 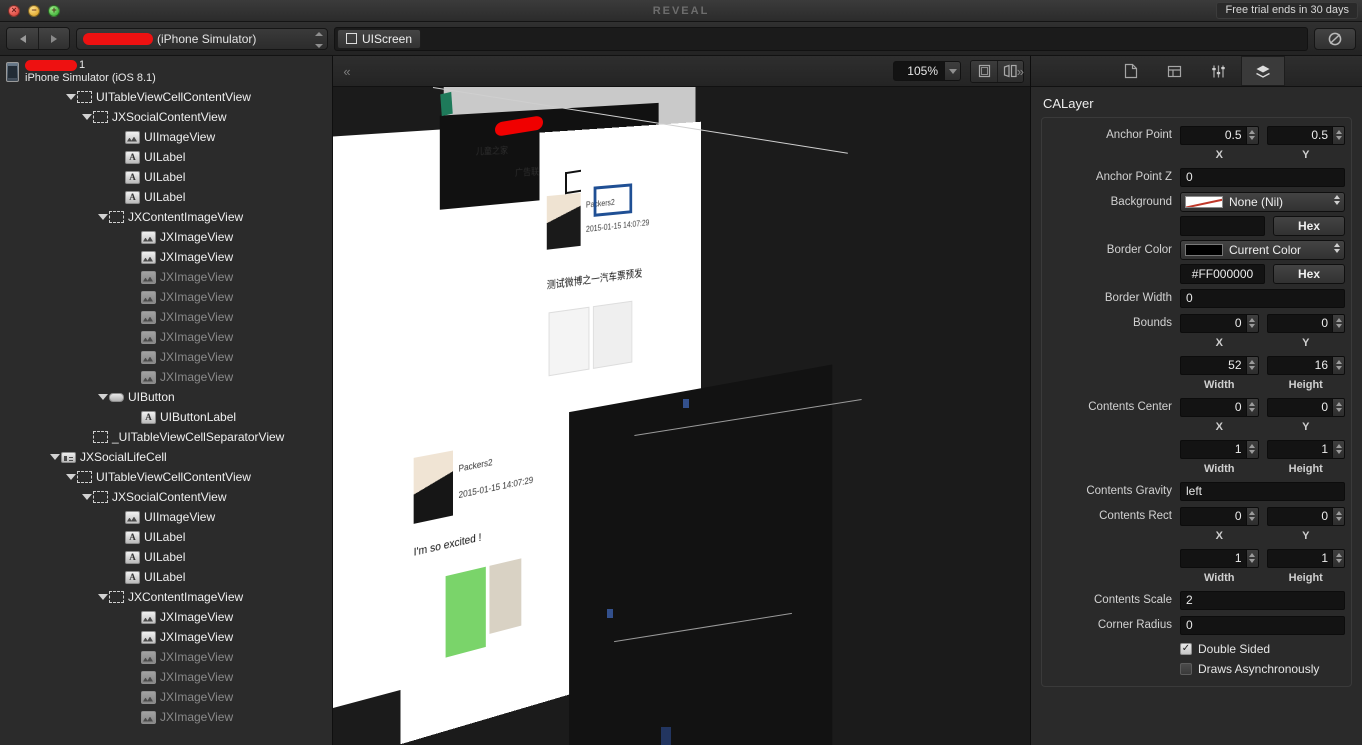 I want to click on contents-rect-y-input: 0, so click(x=1299, y=516).